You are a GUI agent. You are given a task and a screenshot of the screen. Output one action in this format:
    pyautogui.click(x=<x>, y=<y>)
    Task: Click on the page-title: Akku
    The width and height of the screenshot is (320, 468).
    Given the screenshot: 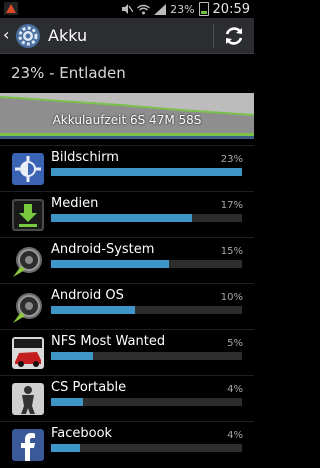 What is the action you would take?
    pyautogui.click(x=68, y=35)
    